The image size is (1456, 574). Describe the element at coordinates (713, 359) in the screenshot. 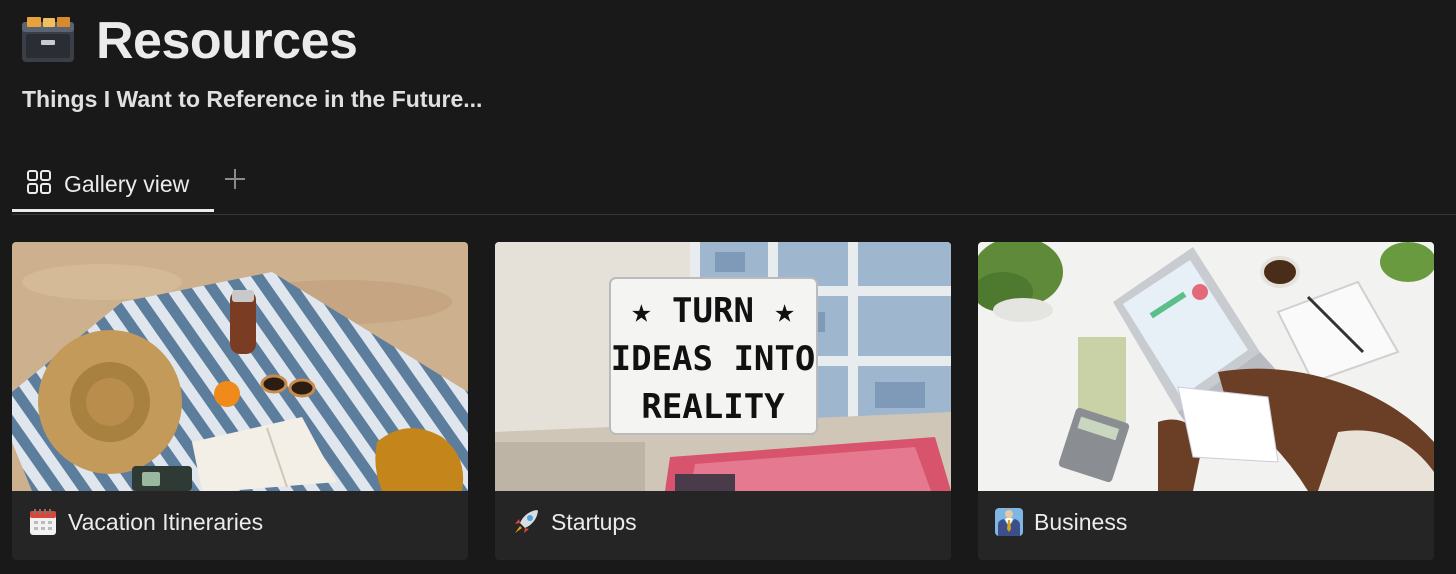

I see `lightbox-line-2: IDEAS INTO` at that location.